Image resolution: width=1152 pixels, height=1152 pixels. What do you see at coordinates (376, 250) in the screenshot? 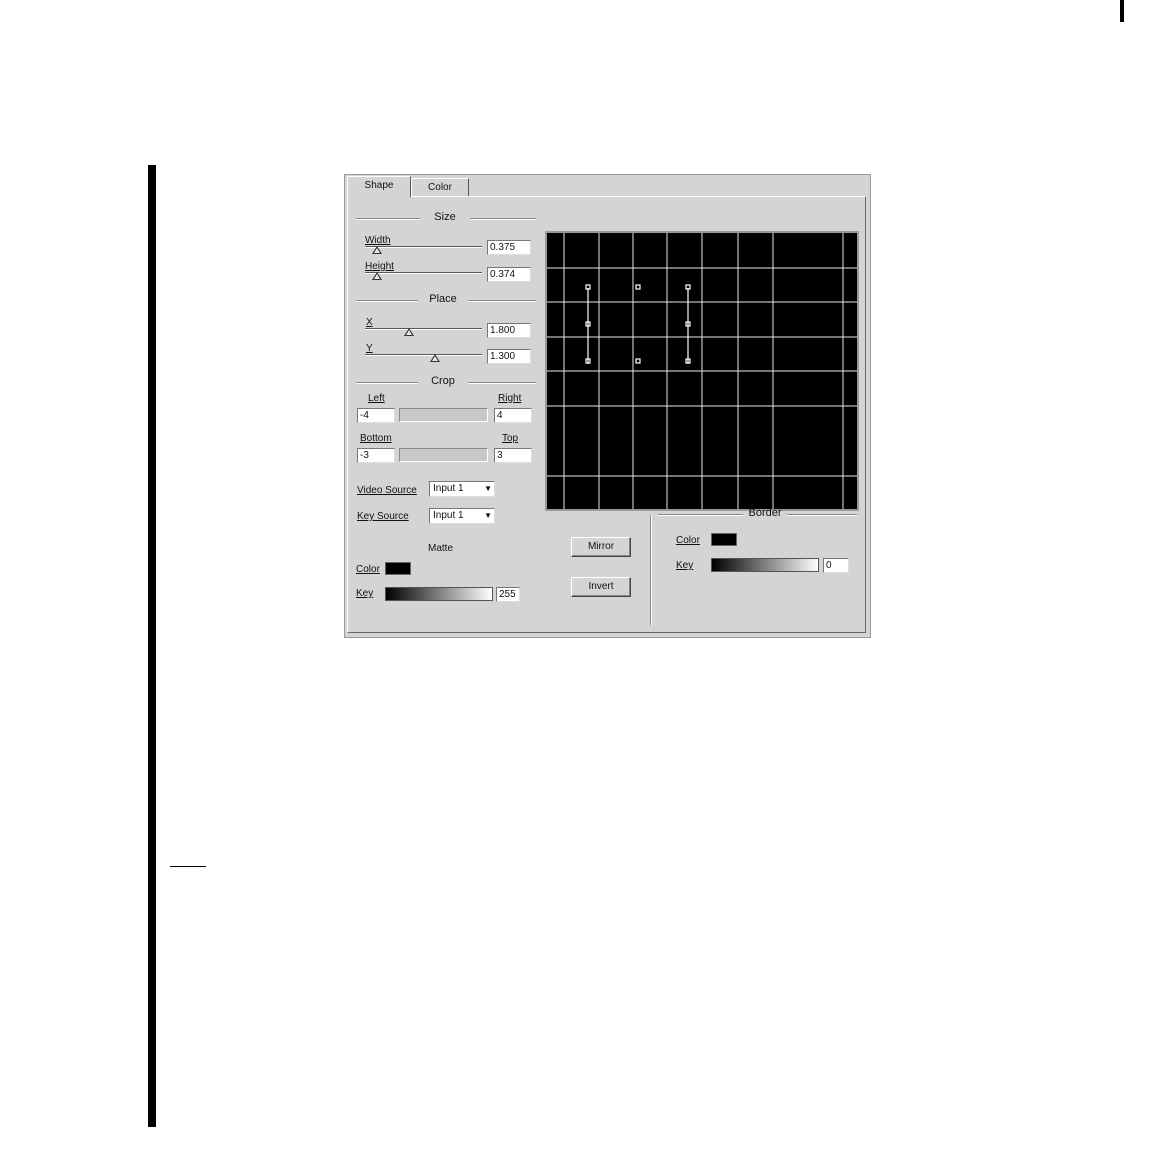
I see `width-slider-thumb` at bounding box center [376, 250].